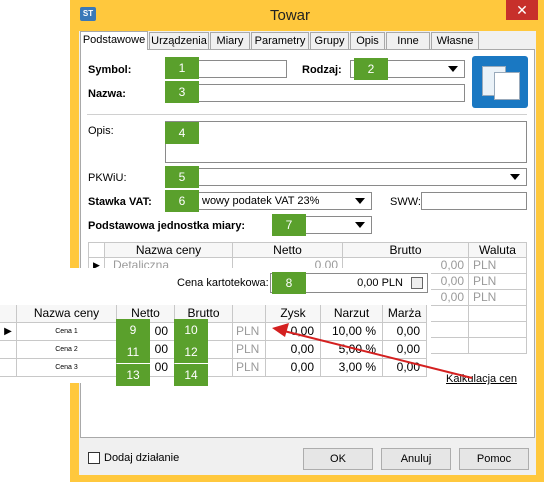 The image size is (544, 482). I want to click on callout-badge: 4, so click(182, 133).